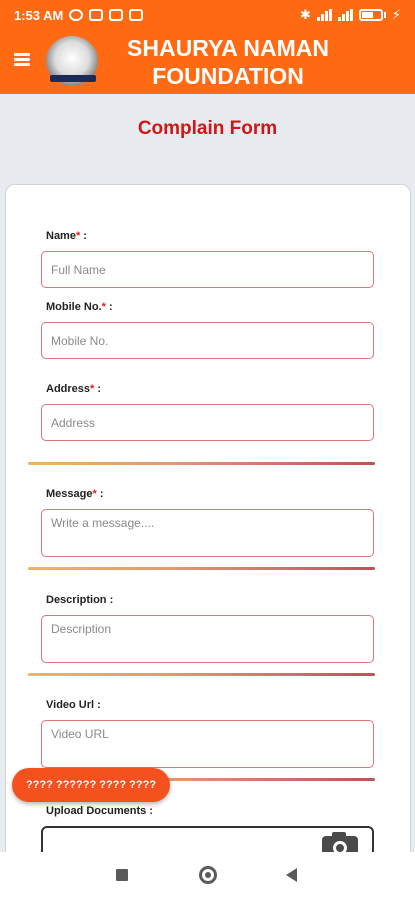 This screenshot has width=415, height=900. I want to click on app-title-line1: SHAURYA NAMAN, so click(228, 48).